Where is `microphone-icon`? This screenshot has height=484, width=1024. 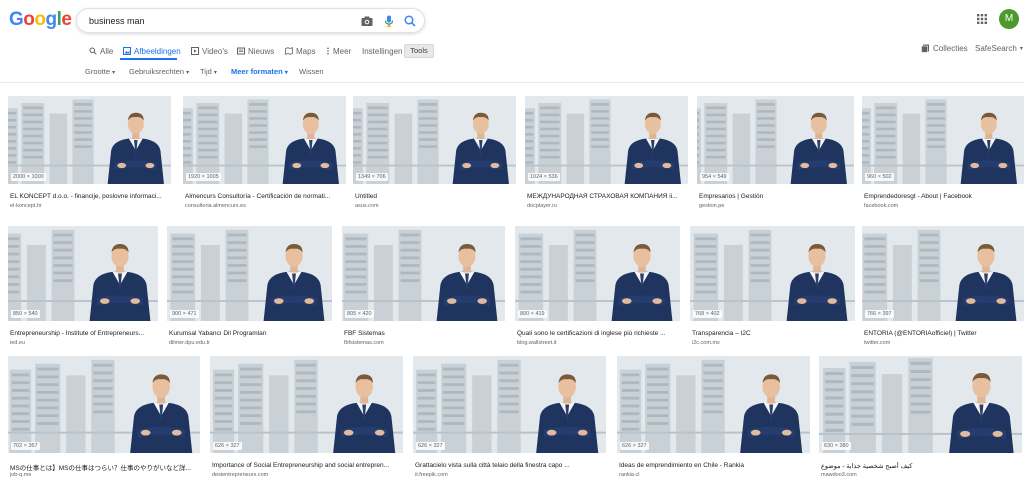 microphone-icon is located at coordinates (389, 21).